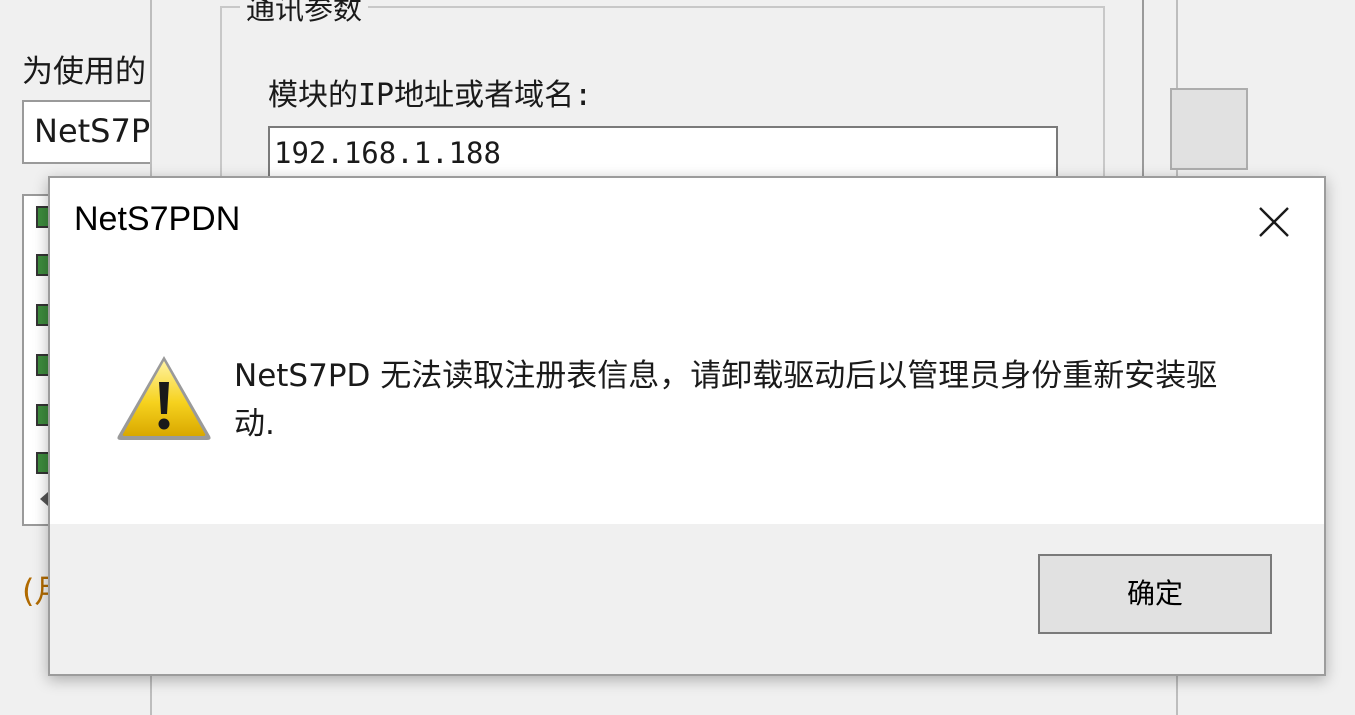 The width and height of the screenshot is (1355, 715). What do you see at coordinates (1274, 222) in the screenshot?
I see `close-icon` at bounding box center [1274, 222].